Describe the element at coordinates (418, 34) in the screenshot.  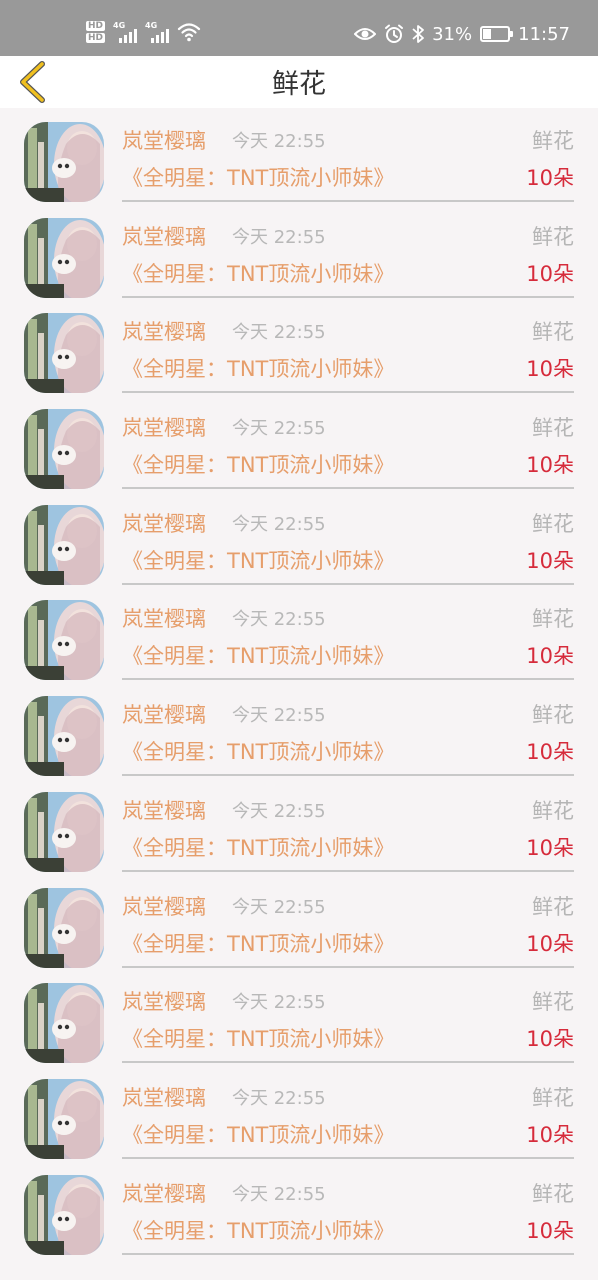
I see `bluetooth-icon` at that location.